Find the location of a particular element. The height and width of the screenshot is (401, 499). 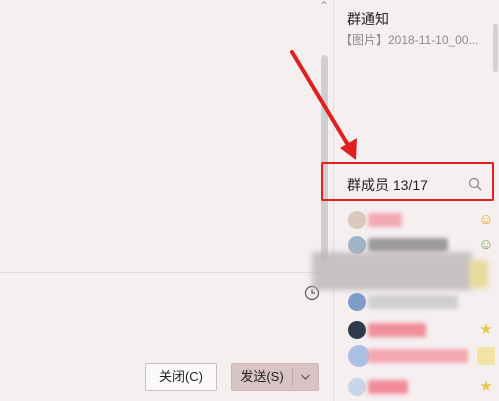

search-icon is located at coordinates (475, 184).